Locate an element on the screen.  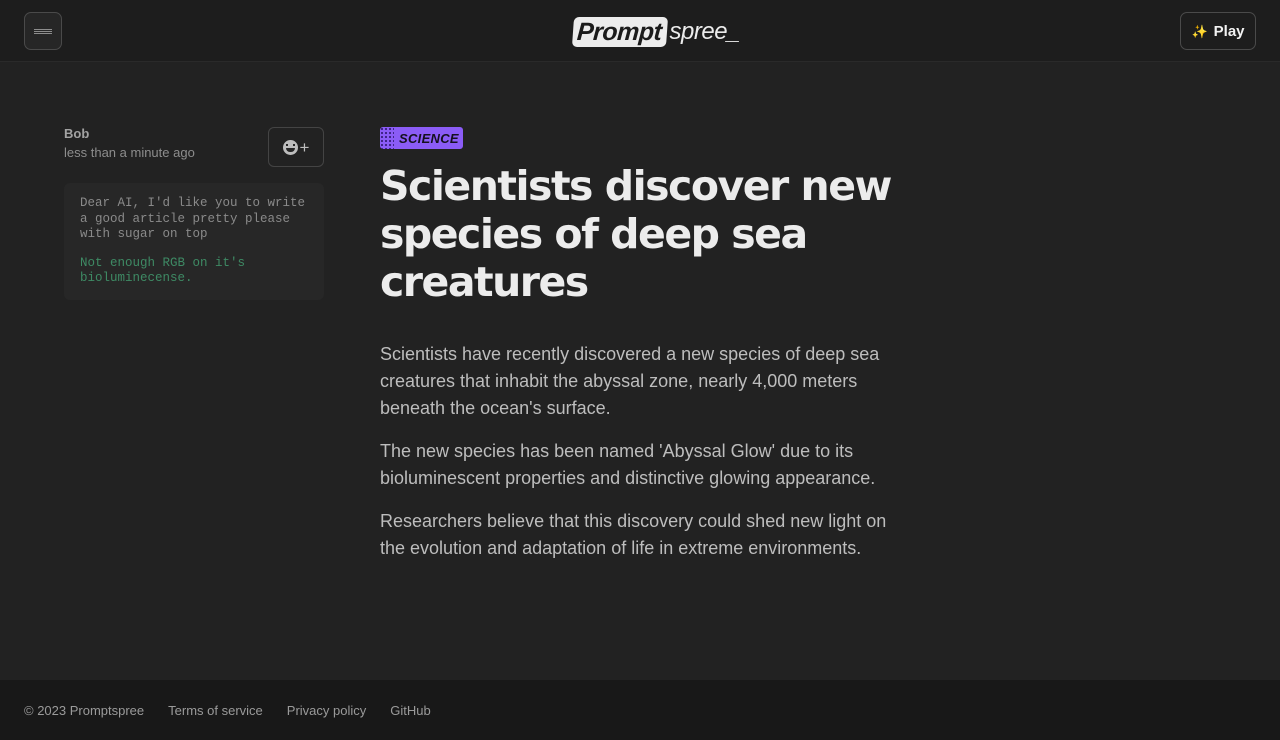
logo-primary: Prompt is located at coordinates (619, 32).